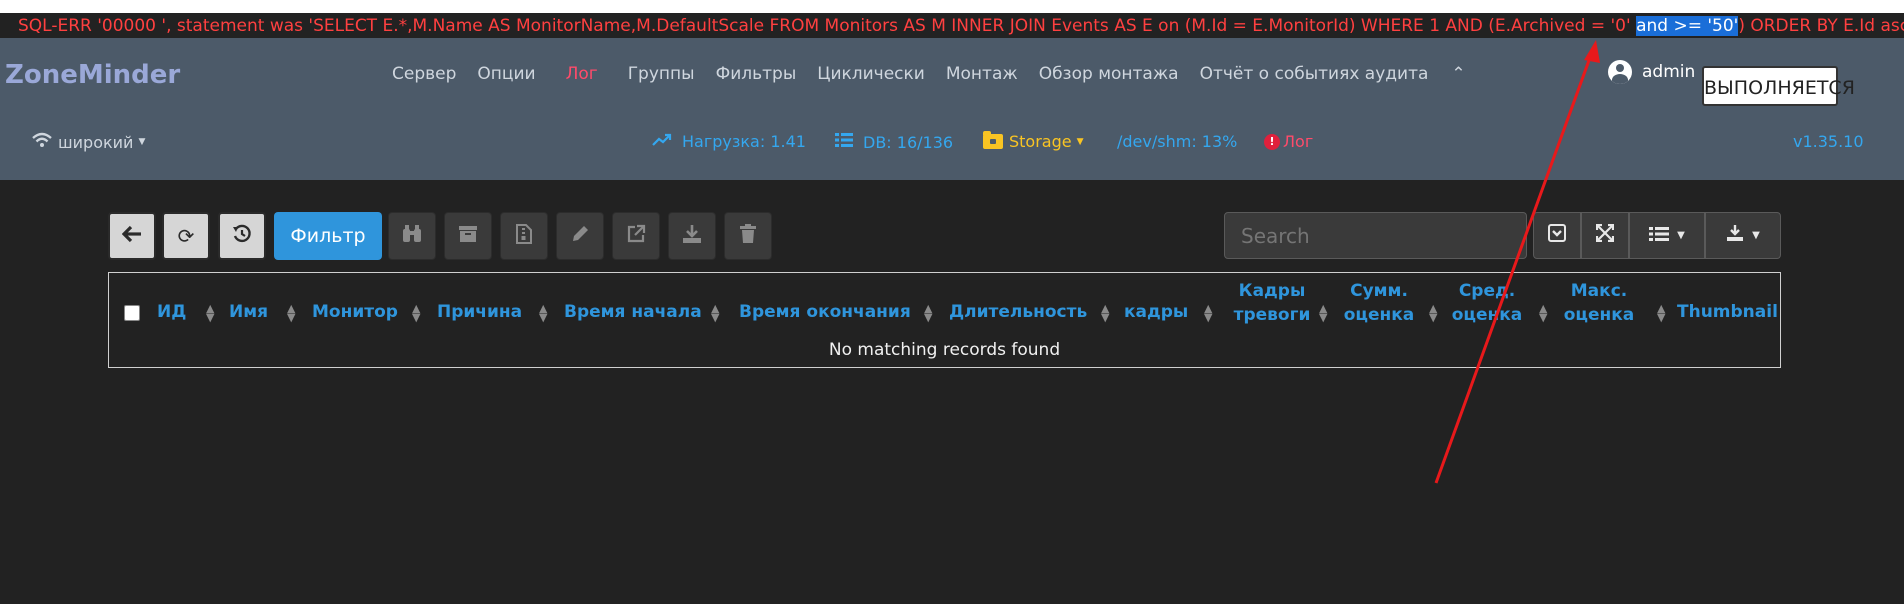 This screenshot has width=1904, height=604. What do you see at coordinates (1487, 303) in the screenshot?
I see `column-header-avg-score: Сред. оценка` at bounding box center [1487, 303].